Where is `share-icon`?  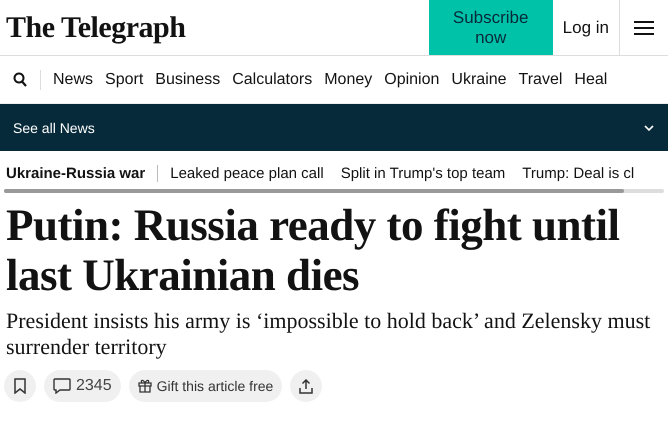 share-icon is located at coordinates (306, 386).